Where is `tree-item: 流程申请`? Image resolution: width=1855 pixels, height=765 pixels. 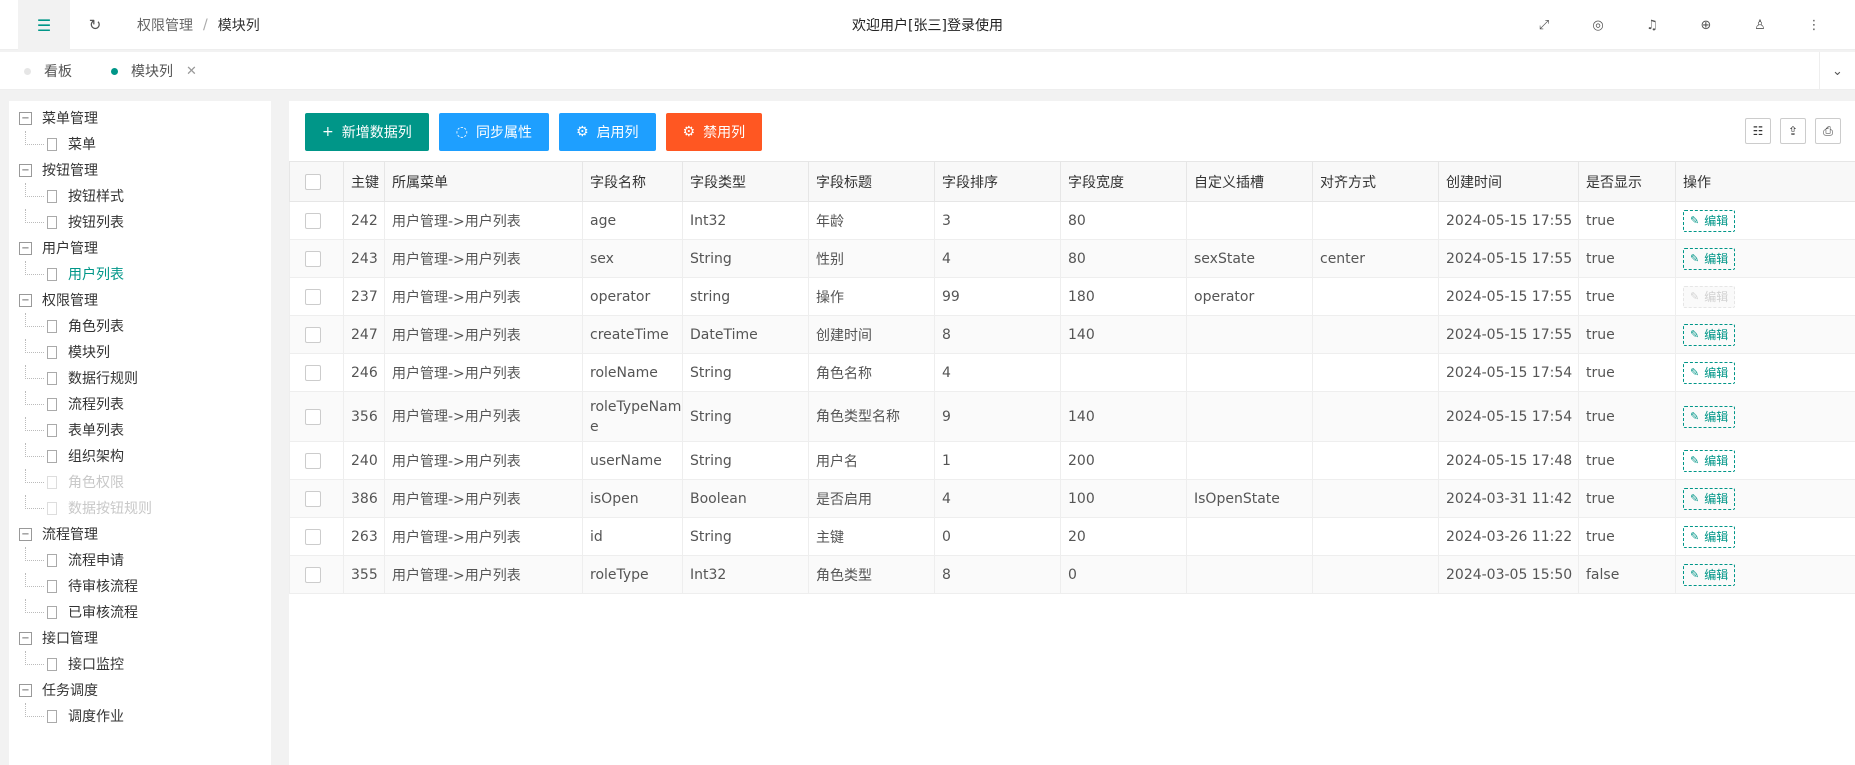 tree-item: 流程申请 is located at coordinates (140, 560).